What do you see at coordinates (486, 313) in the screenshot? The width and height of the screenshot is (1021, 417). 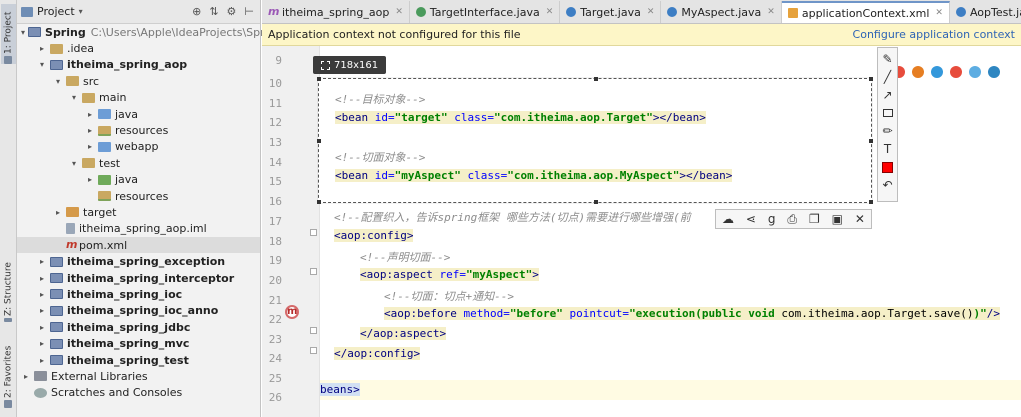 I see `before-method-attr: method=` at bounding box center [486, 313].